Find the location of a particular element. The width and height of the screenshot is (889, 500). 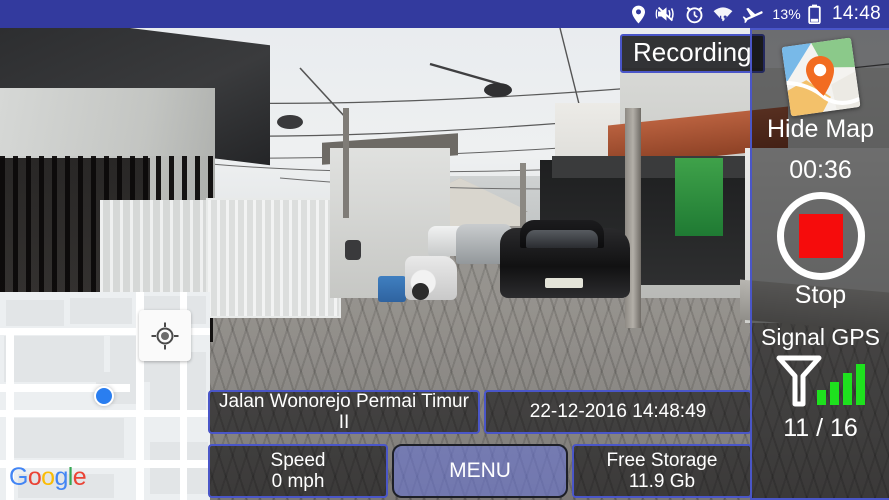

scene-green-panel is located at coordinates (699, 197).